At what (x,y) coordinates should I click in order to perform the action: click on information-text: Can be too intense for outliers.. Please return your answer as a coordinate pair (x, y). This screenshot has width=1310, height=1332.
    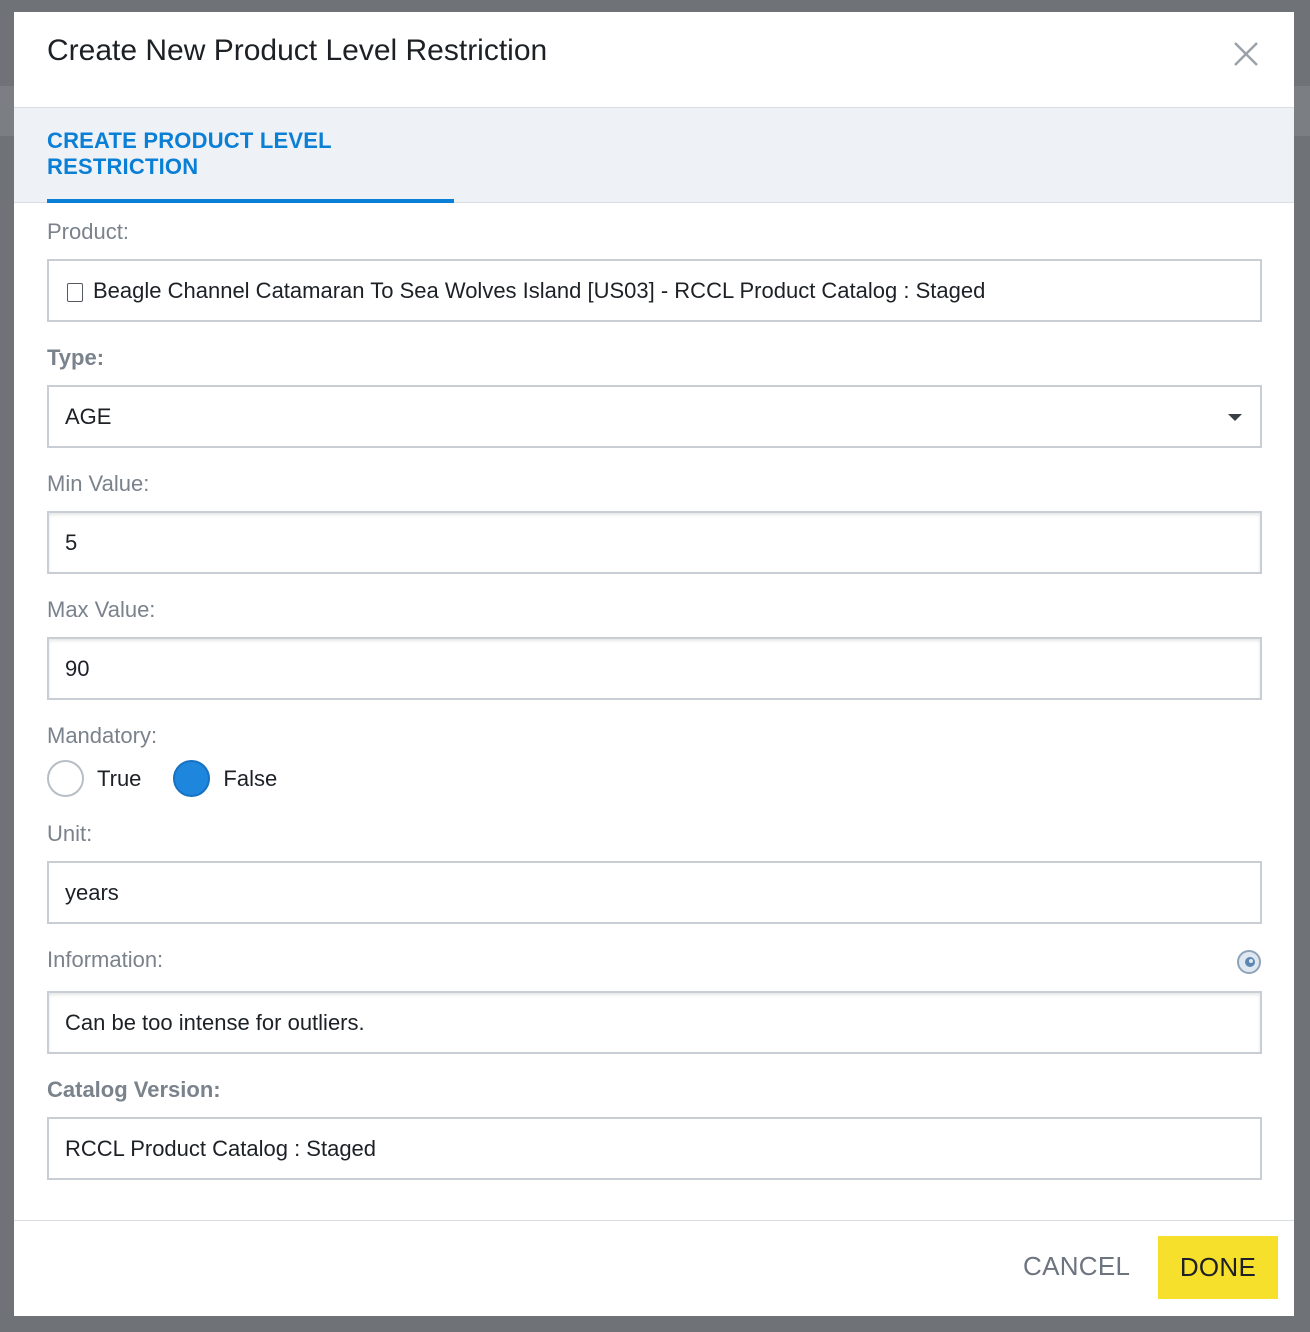
    Looking at the image, I should click on (215, 1022).